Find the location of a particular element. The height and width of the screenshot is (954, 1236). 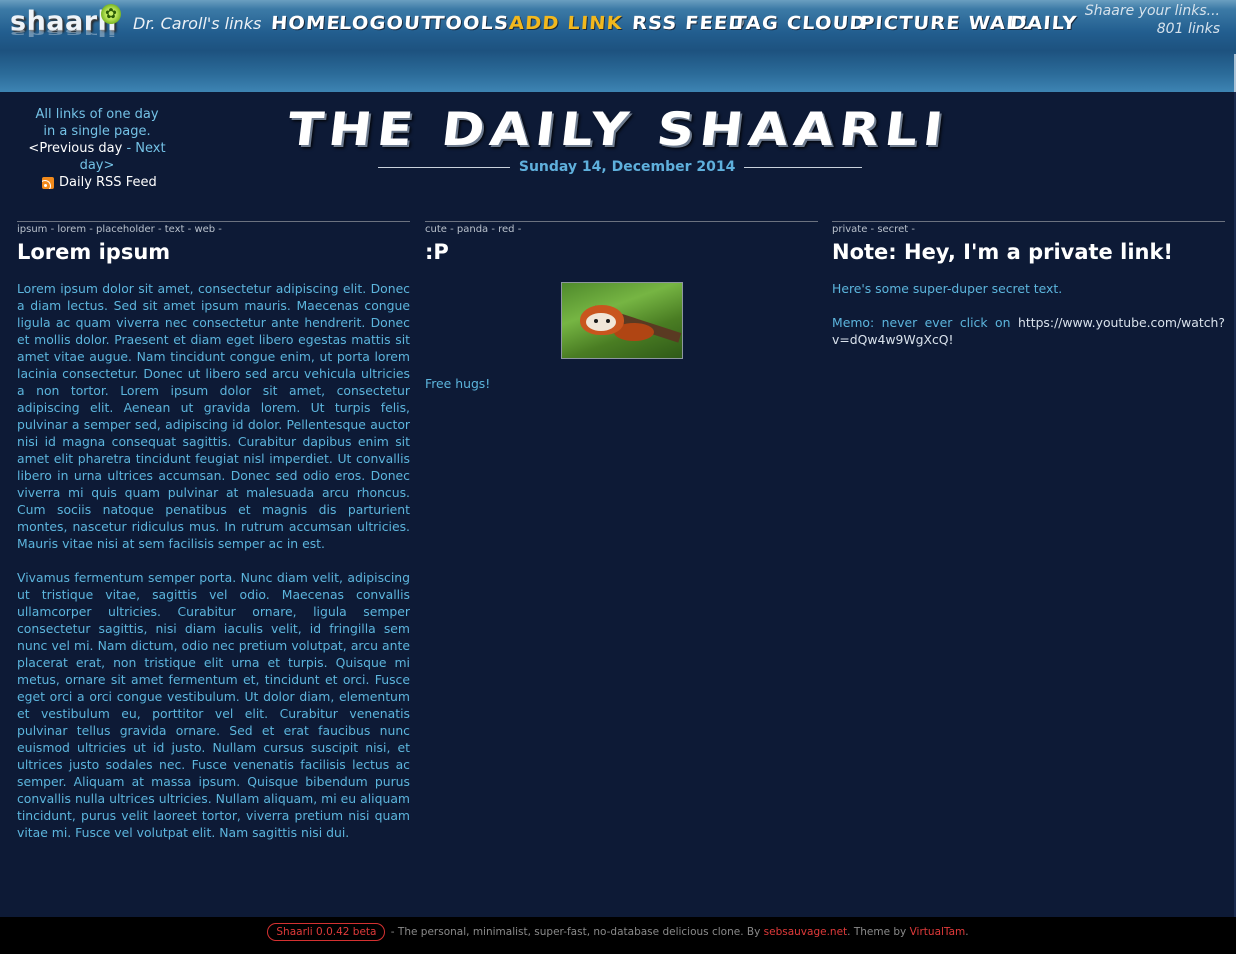

daily-nav-desc-2: in a single page. is located at coordinates (97, 131).